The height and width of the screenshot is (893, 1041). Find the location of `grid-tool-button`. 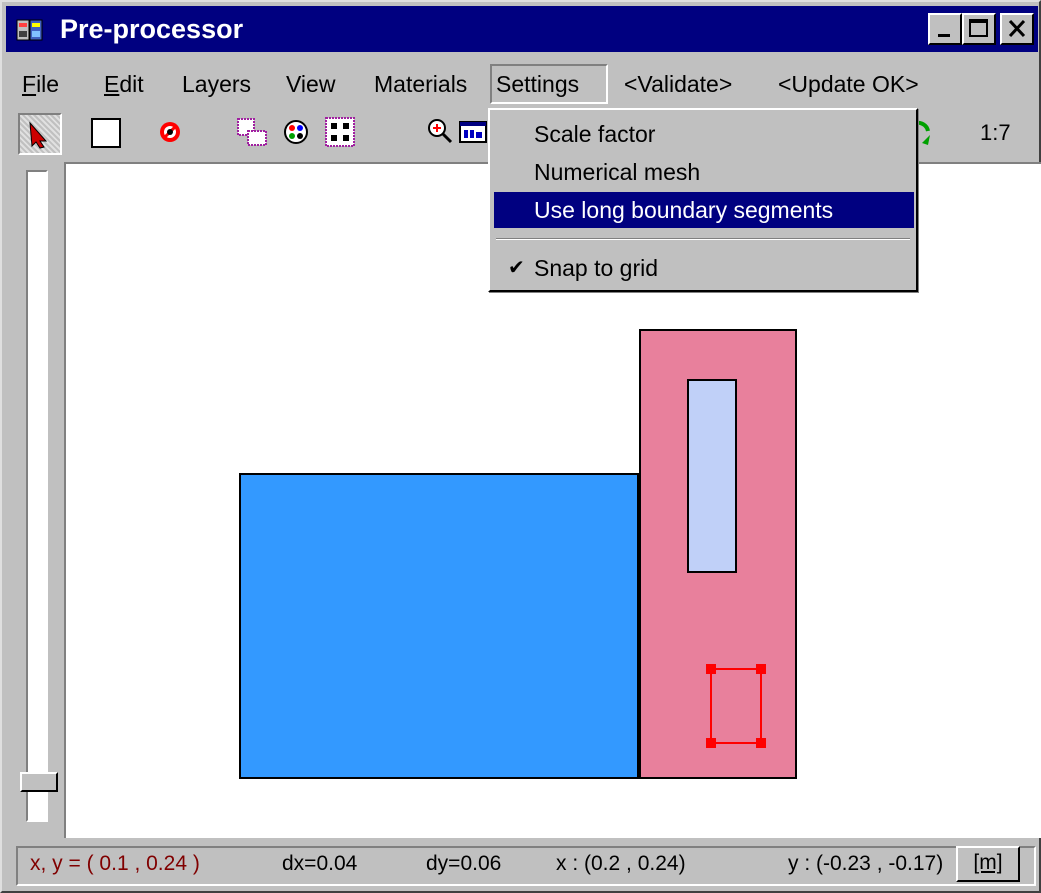

grid-tool-button is located at coordinates (342, 134).